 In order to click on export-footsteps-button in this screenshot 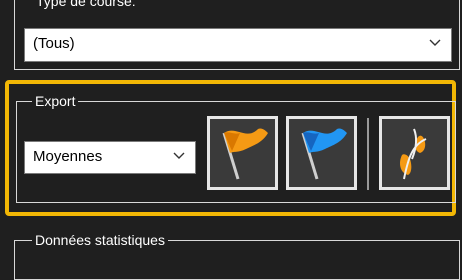, I will do `click(414, 153)`.